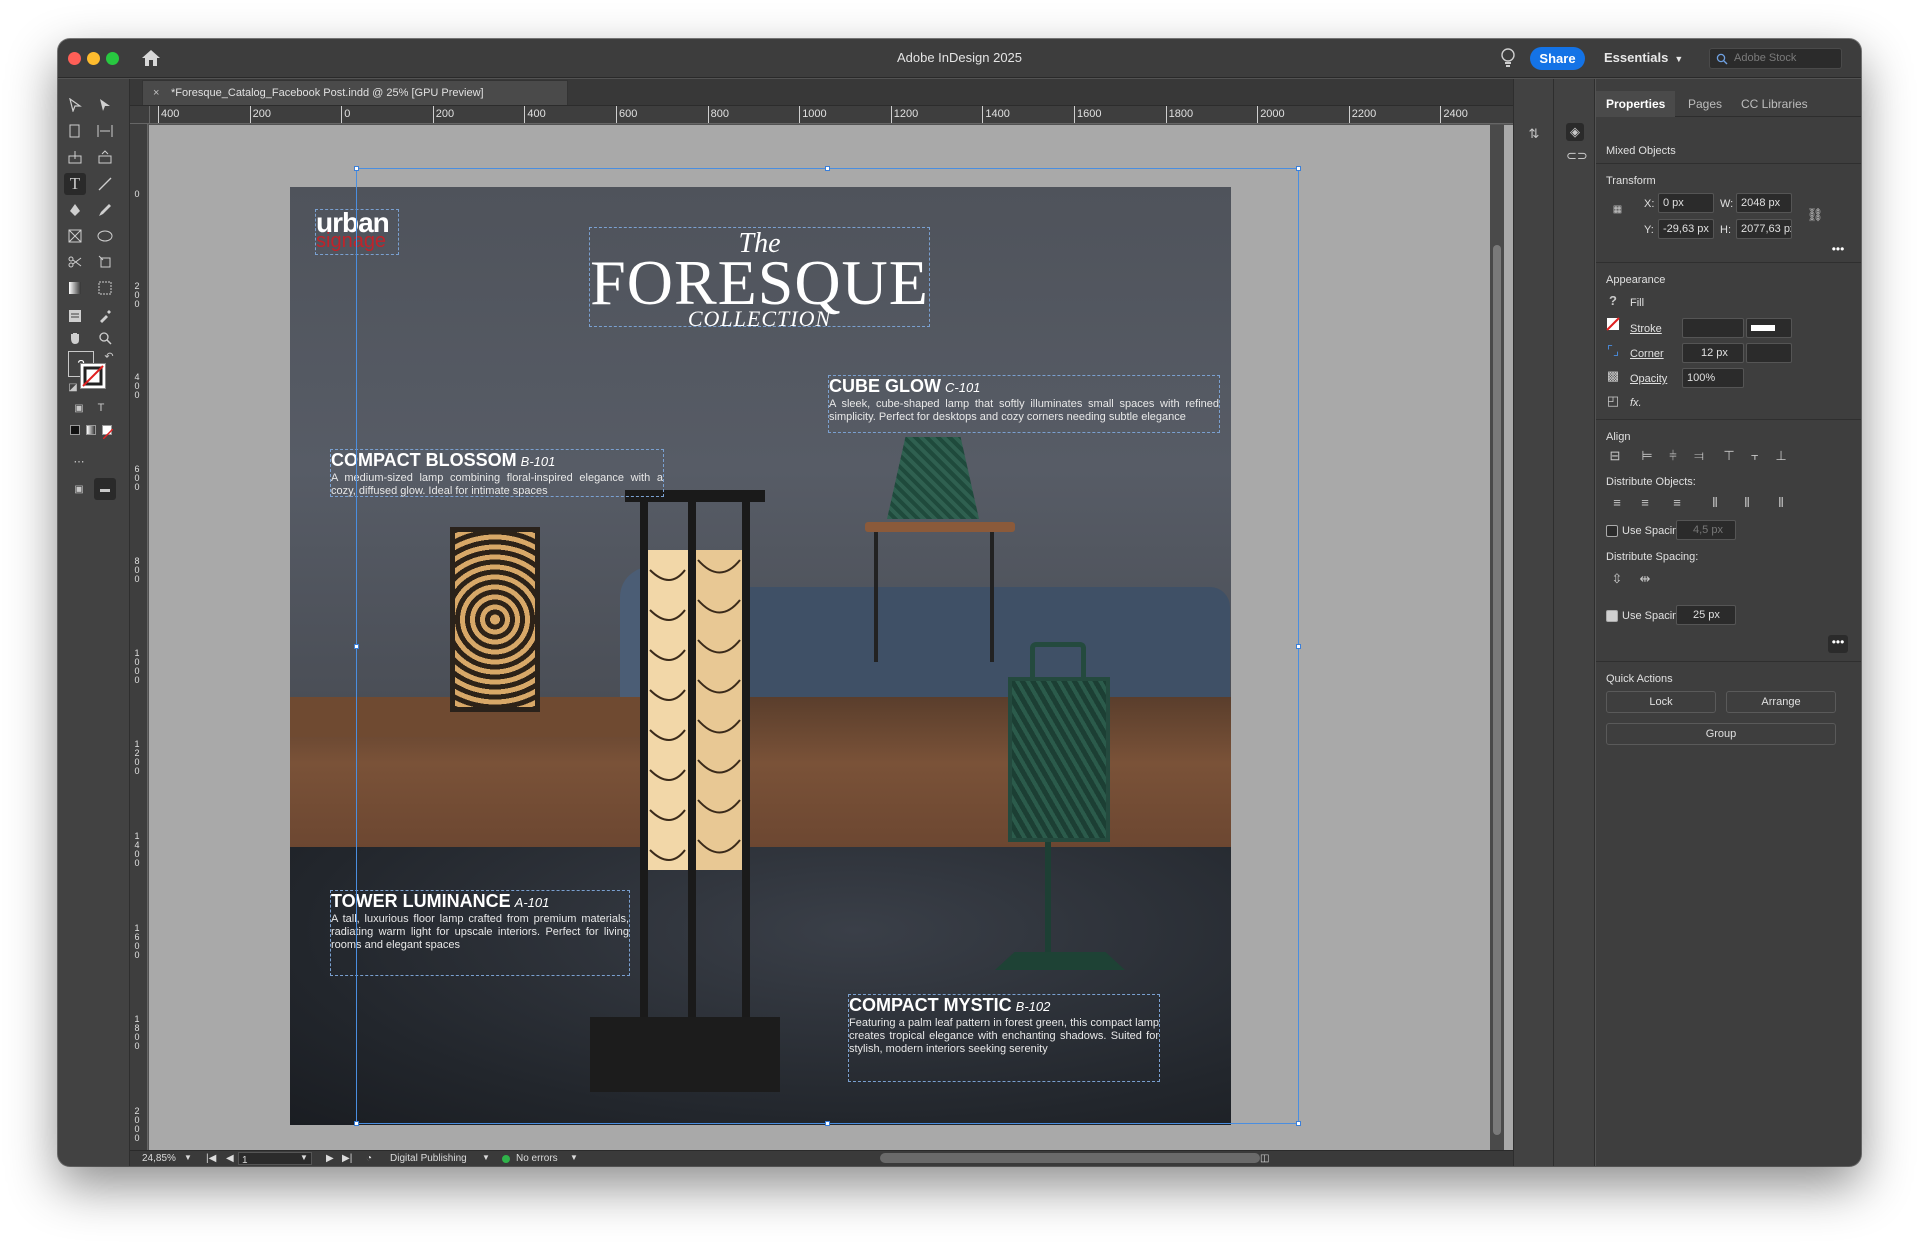 This screenshot has width=1920, height=1243. I want to click on type-tool-icon: T, so click(75, 184).